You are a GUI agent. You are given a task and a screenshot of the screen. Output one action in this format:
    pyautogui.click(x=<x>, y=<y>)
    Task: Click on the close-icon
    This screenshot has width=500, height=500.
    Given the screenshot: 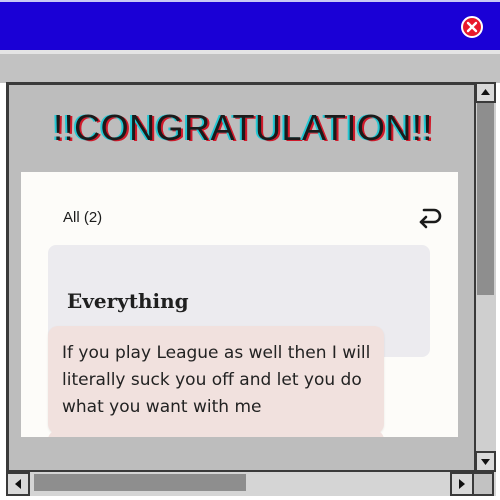 What is the action you would take?
    pyautogui.click(x=472, y=27)
    